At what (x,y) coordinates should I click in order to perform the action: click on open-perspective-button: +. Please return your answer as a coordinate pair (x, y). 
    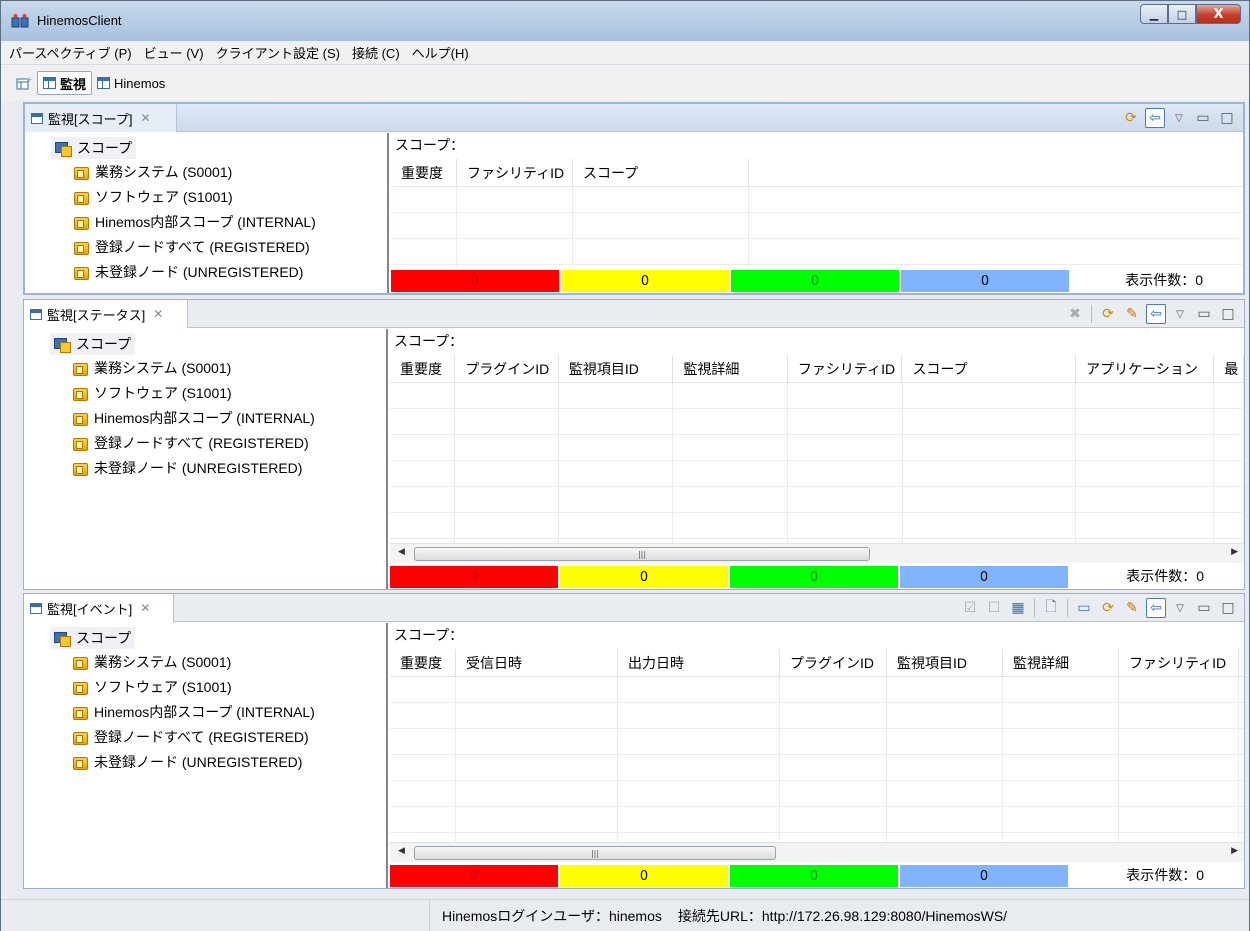
    Looking at the image, I should click on (24, 83).